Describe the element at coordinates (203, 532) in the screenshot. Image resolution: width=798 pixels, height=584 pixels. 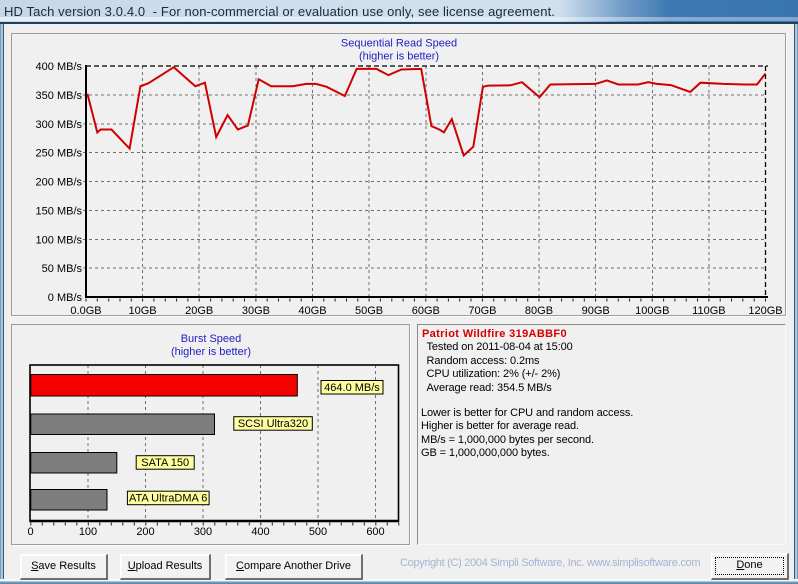
I see `svg-text: 300` at that location.